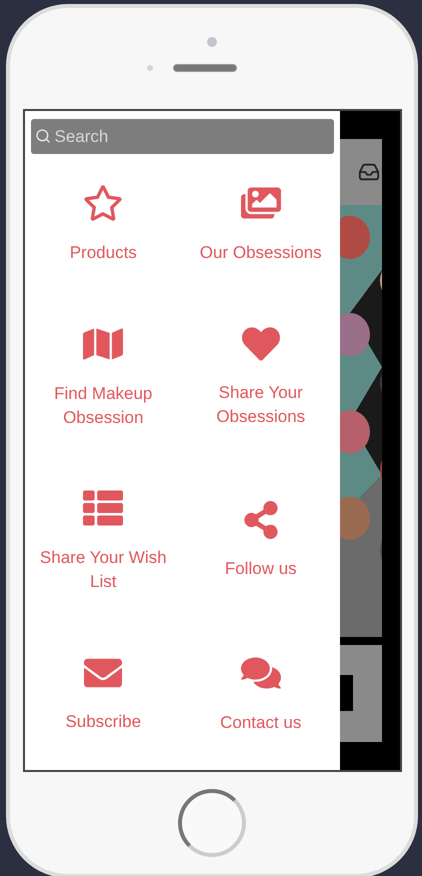 The width and height of the screenshot is (422, 876). I want to click on speaker-icon, so click(205, 68).